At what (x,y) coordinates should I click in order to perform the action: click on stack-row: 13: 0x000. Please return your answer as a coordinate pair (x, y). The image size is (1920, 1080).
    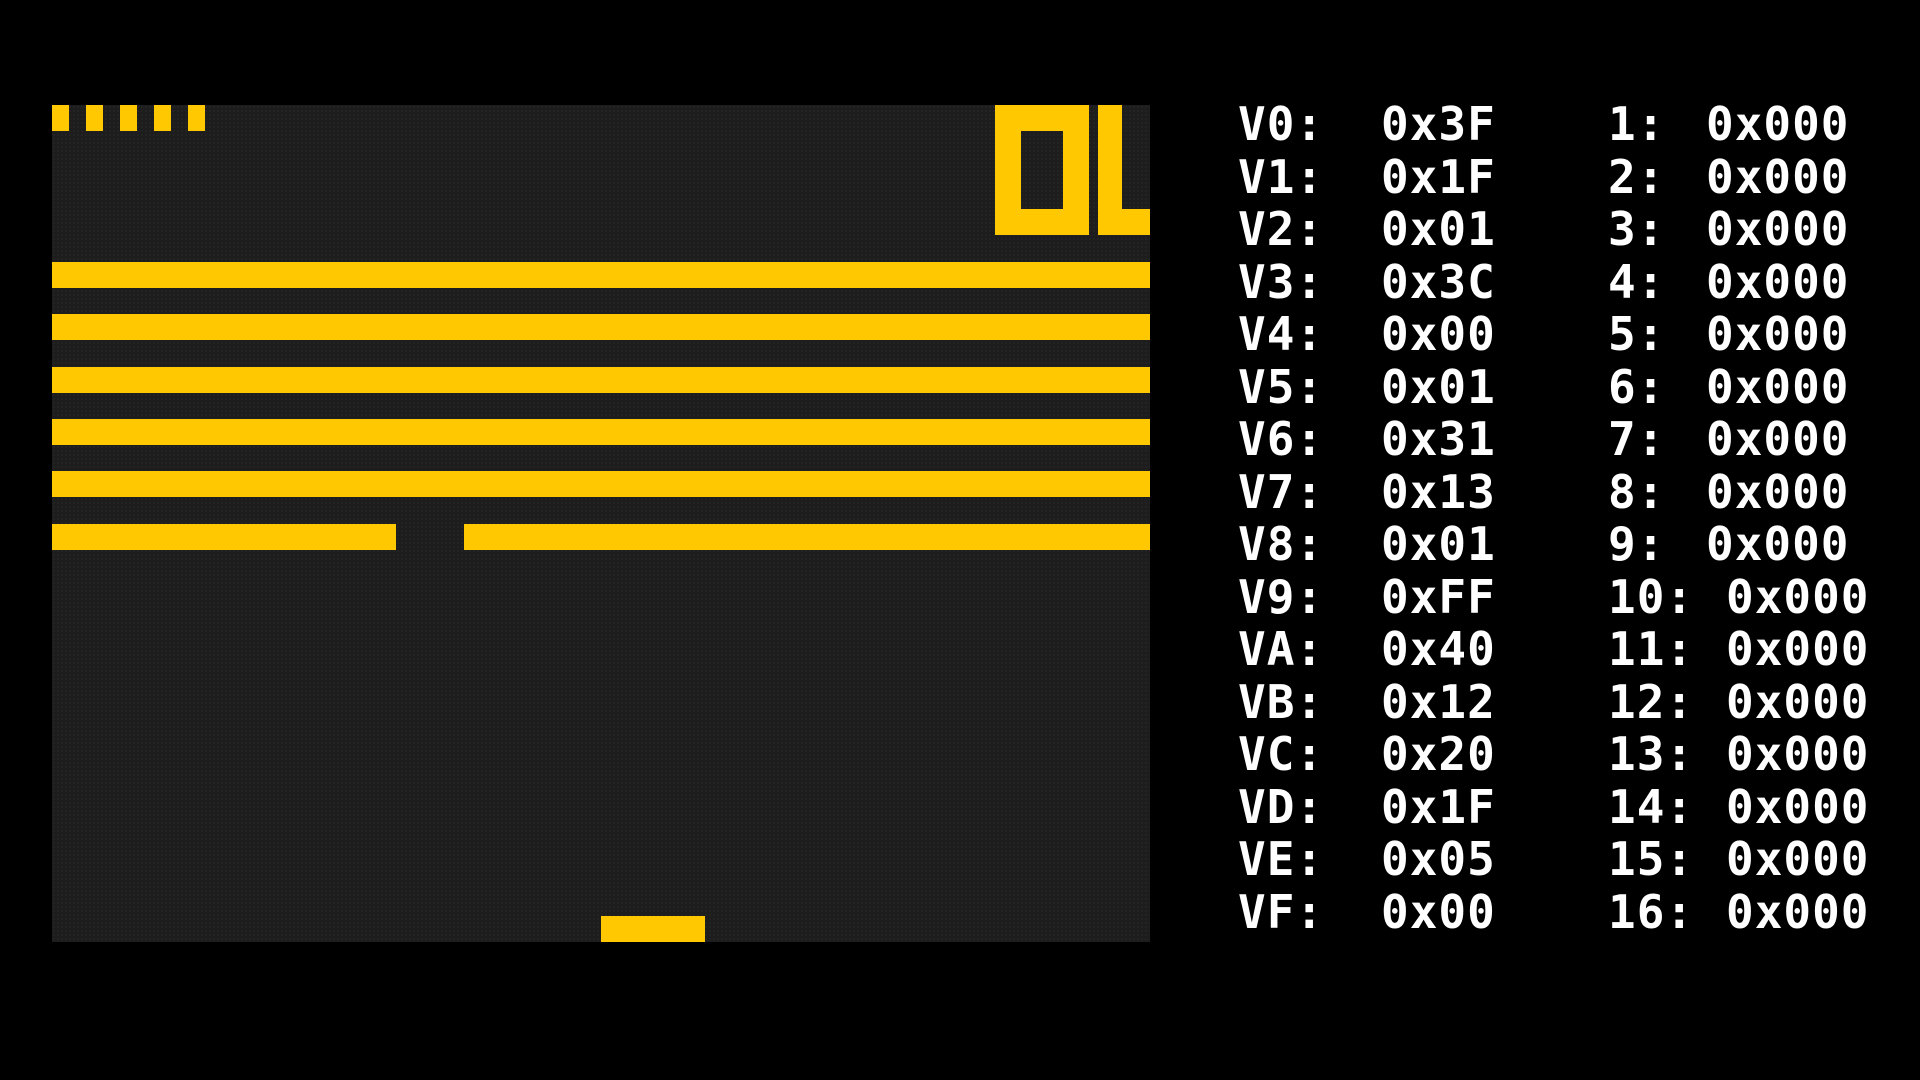
    Looking at the image, I should click on (1753, 754).